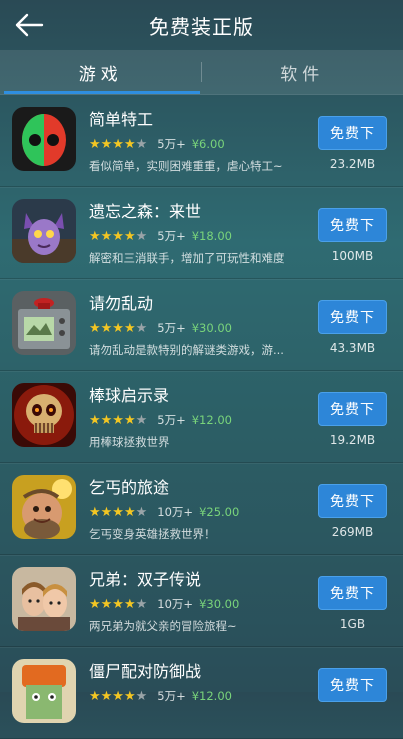 The image size is (403, 739). I want to click on app-meta: ★★★★★ 5万+ ¥6.00, so click(157, 144).